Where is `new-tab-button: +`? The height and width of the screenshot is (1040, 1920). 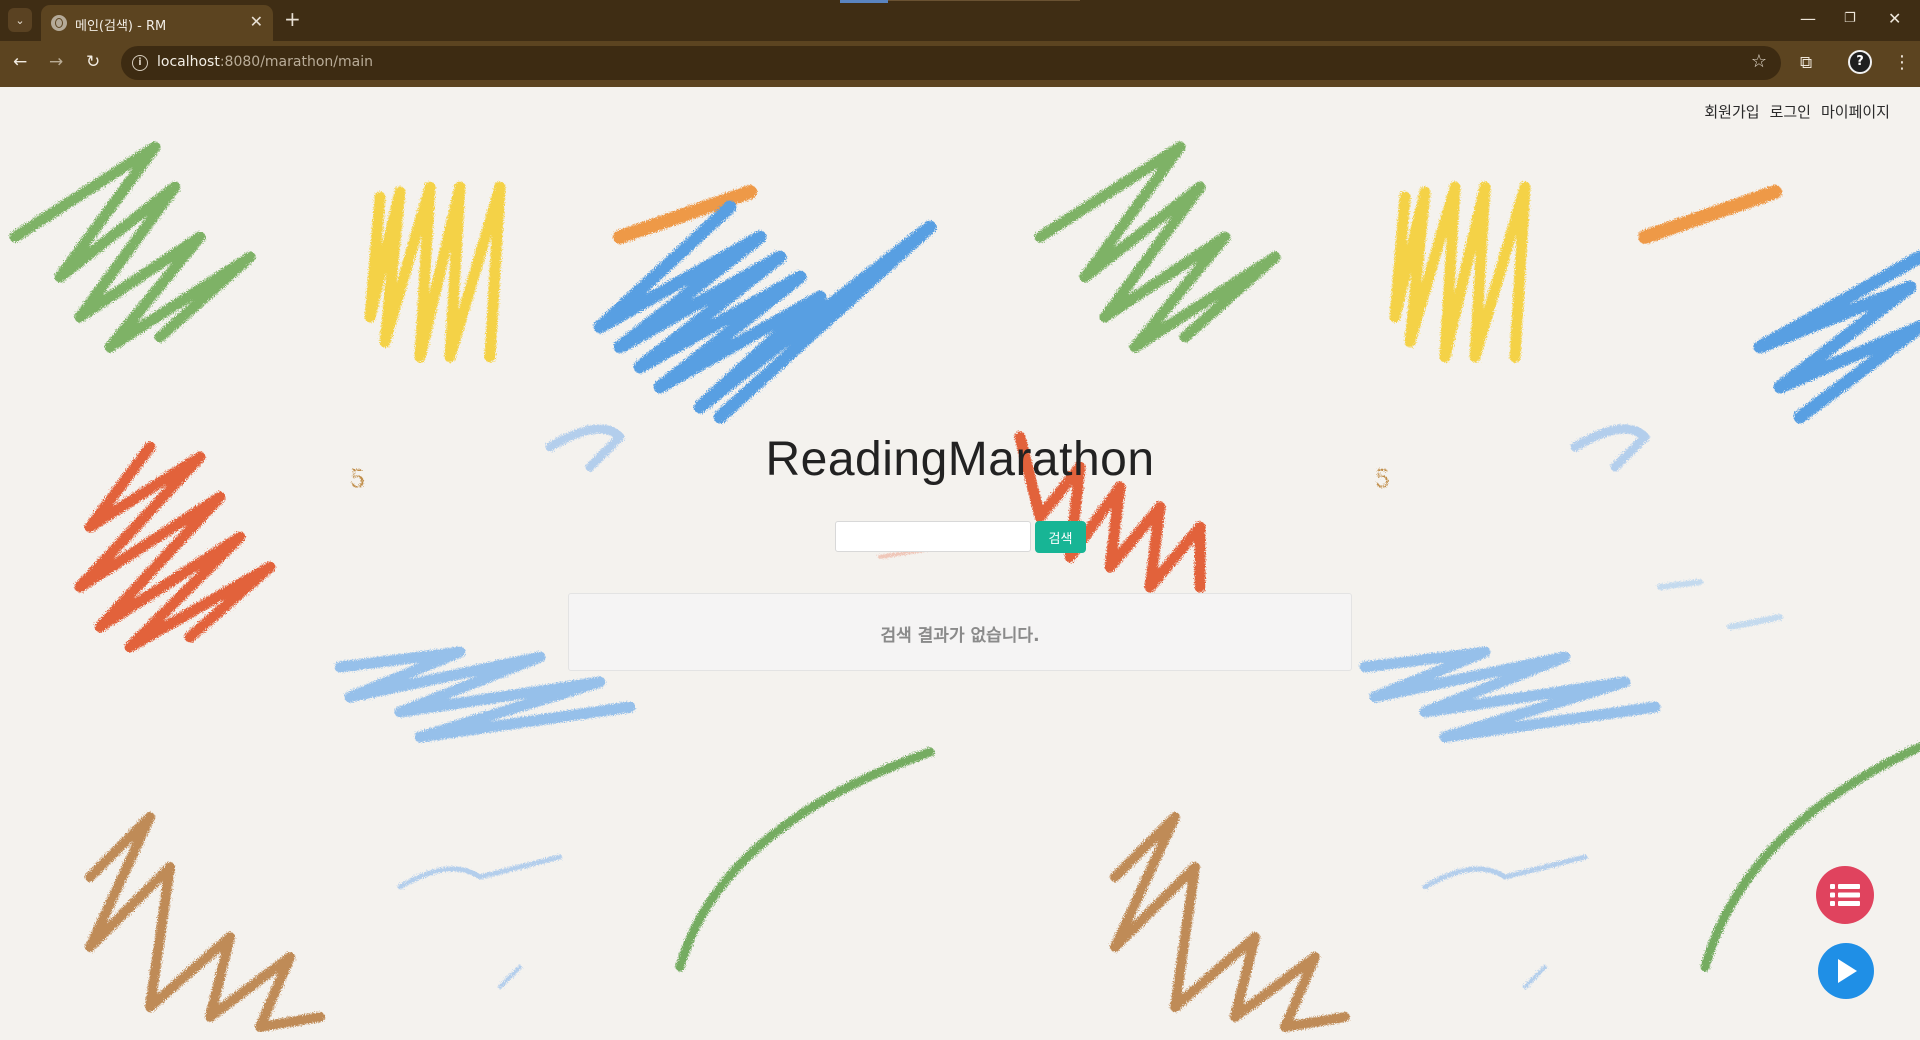
new-tab-button: + is located at coordinates (292, 19).